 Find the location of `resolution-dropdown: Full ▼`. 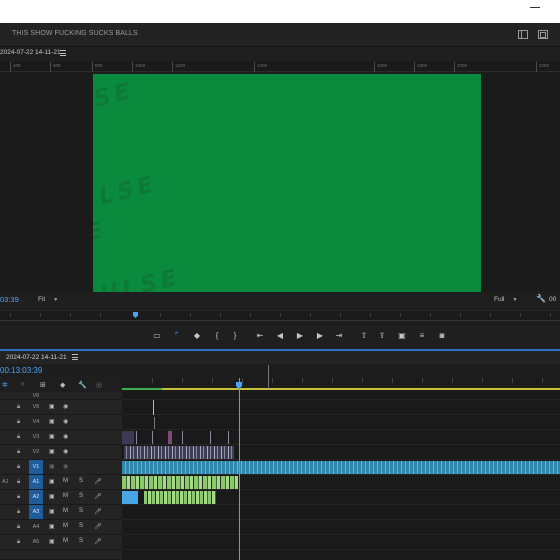

resolution-dropdown: Full ▼ is located at coordinates (505, 299).